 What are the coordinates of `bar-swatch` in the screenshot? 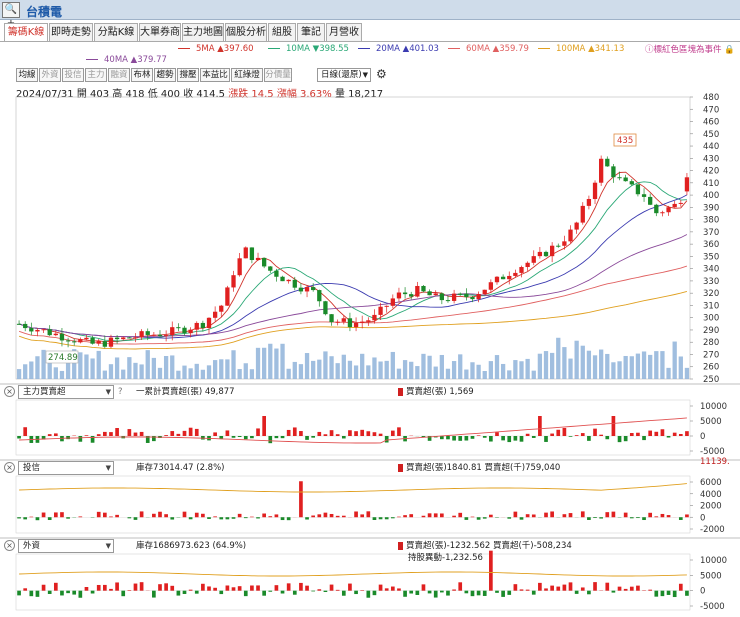 It's located at (400, 467).